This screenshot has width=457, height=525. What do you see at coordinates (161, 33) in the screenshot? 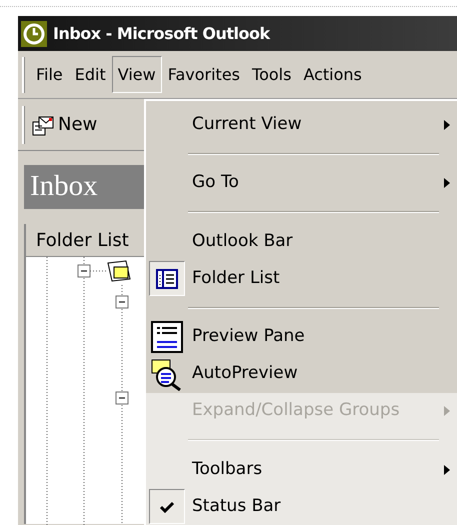
I see `window-title: Inbox - Microsoft Outlook` at bounding box center [161, 33].